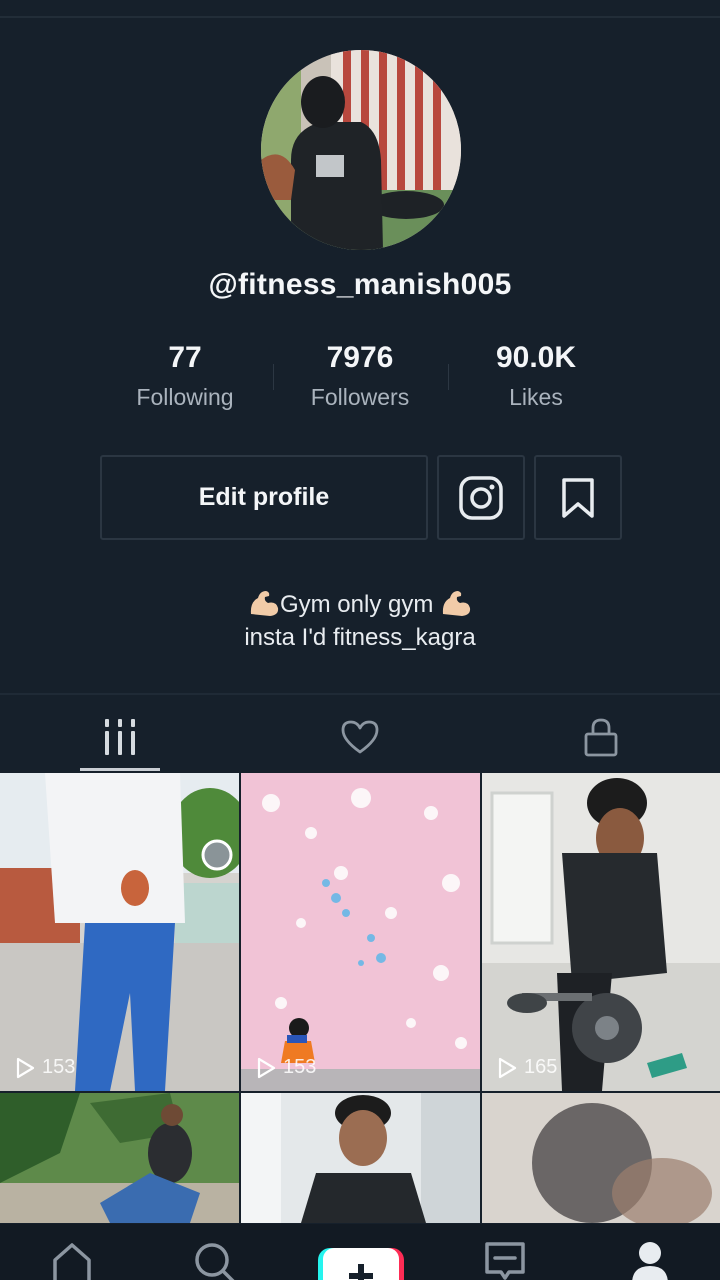 The image size is (720, 1280). What do you see at coordinates (360, 357) in the screenshot?
I see `followers-count: 7976` at bounding box center [360, 357].